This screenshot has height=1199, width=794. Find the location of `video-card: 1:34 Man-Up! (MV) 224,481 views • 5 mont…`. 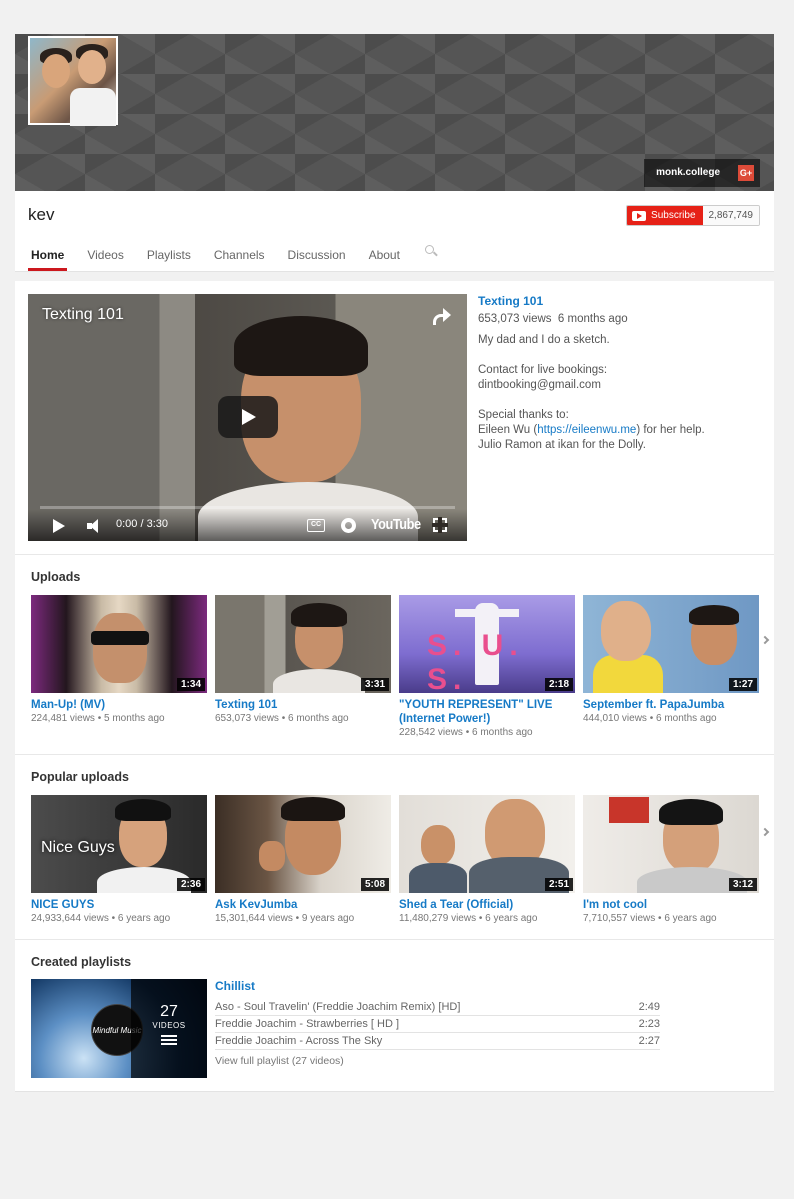

video-card: 1:34 Man-Up! (MV) 224,481 views • 5 mont… is located at coordinates (119, 666).